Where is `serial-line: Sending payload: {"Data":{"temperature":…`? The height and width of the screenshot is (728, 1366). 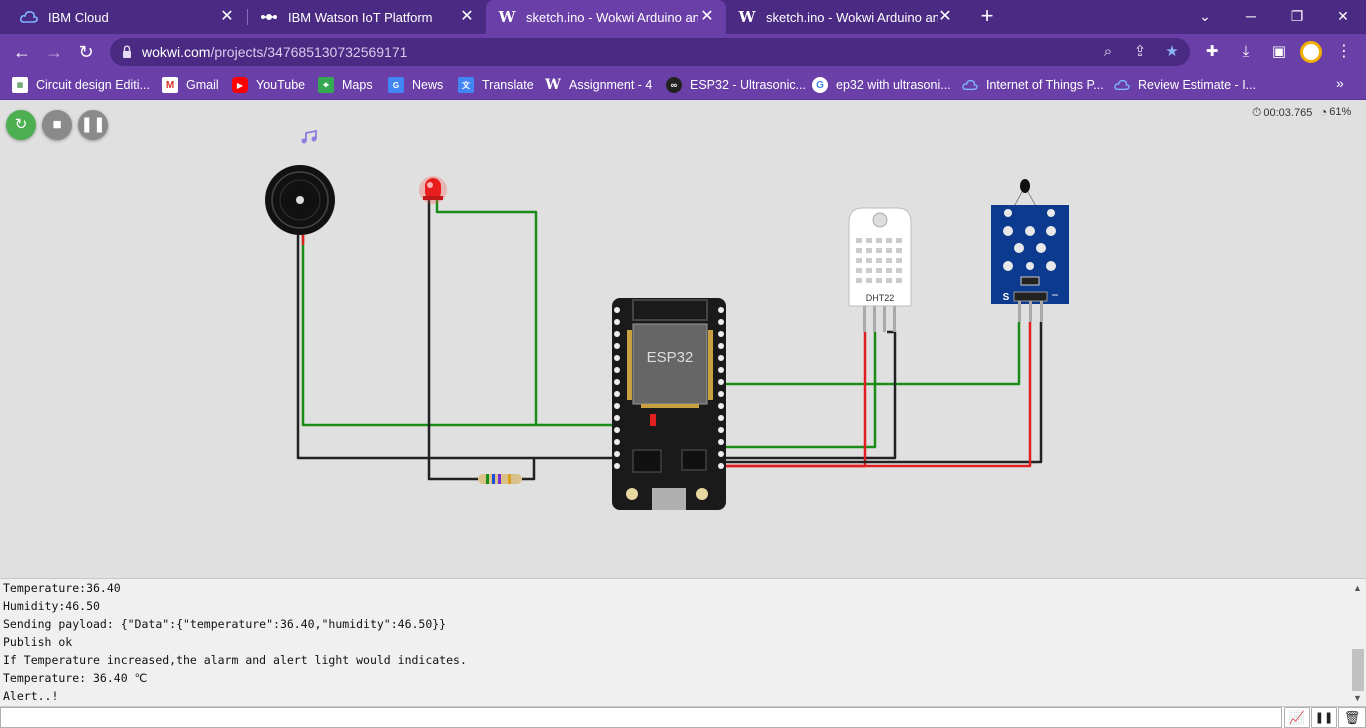
serial-line: Sending payload: {"Data":{"temperature":… is located at coordinates (225, 624).